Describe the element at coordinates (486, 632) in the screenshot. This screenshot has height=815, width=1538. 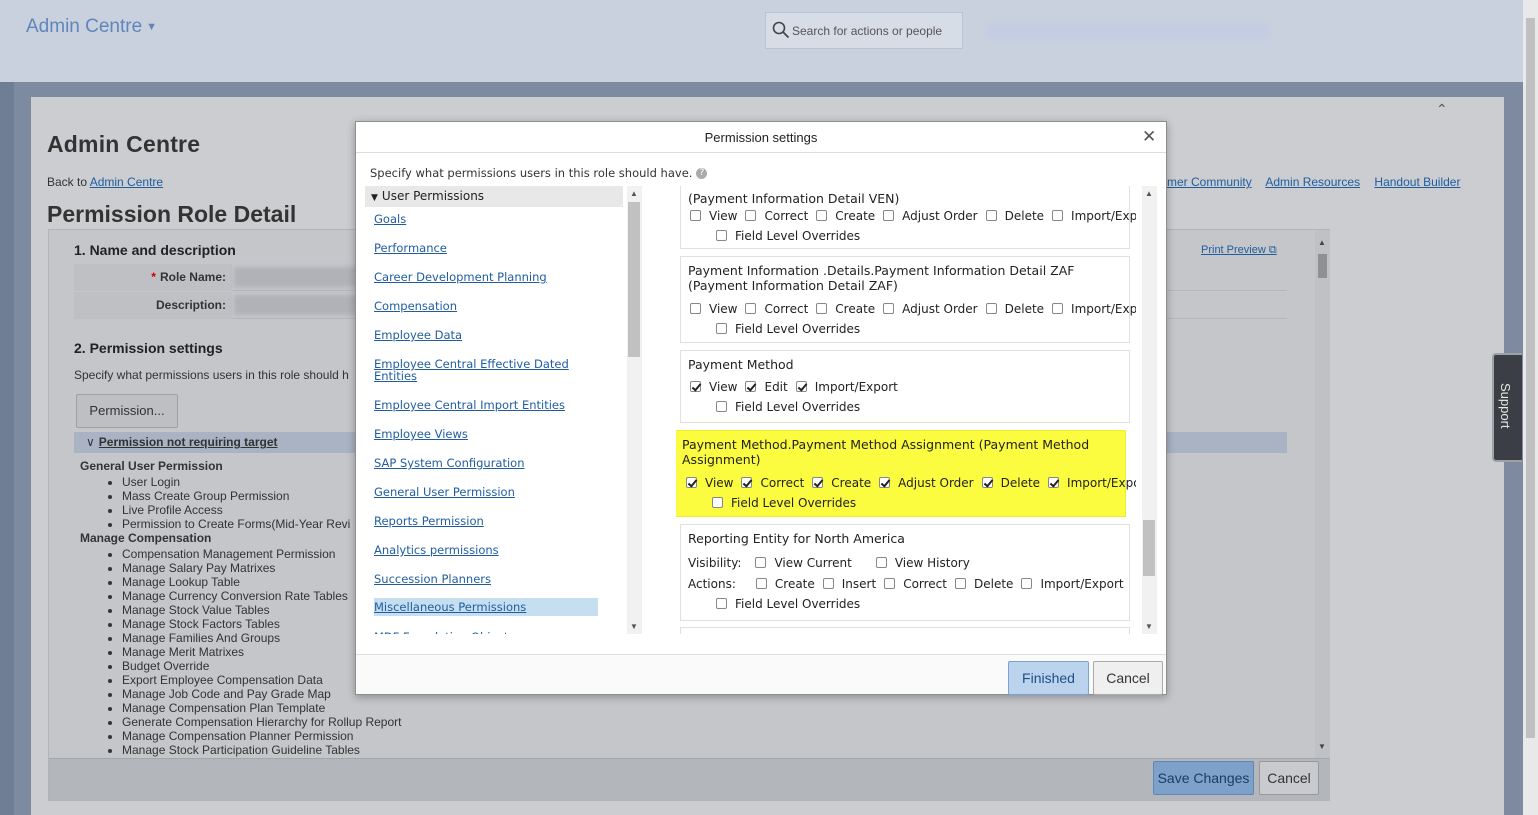
I see `category-mdf-foundation-objects: MDF Foundation Objects` at that location.